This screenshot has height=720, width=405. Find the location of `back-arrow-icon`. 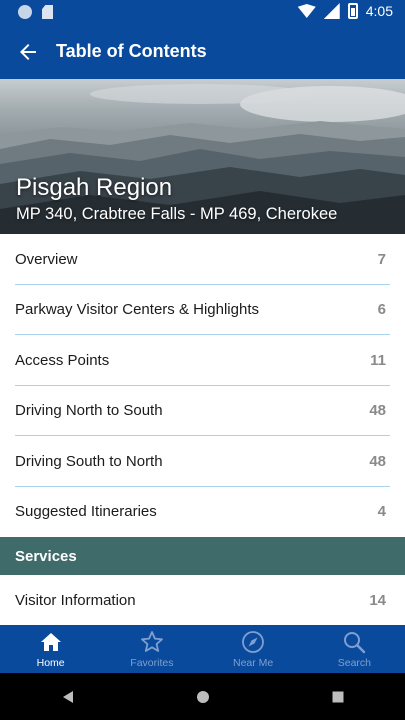

back-arrow-icon is located at coordinates (28, 51).